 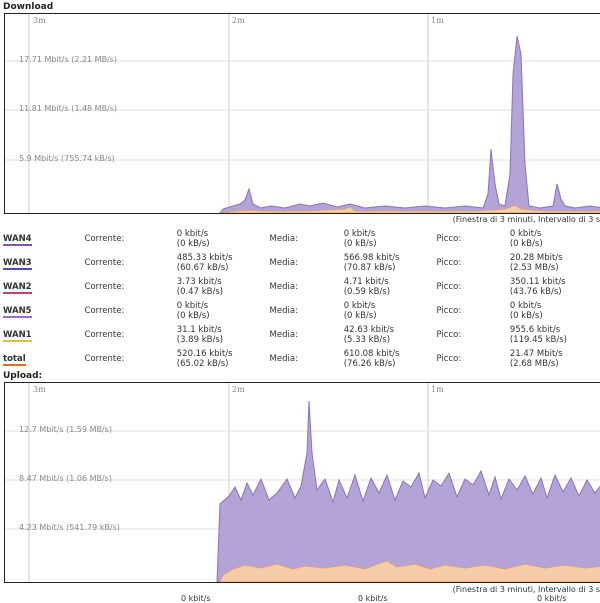 I want to click on download-y-label-mid: 11.81 Mbit/s (1.48 MB/s), so click(x=68, y=108).